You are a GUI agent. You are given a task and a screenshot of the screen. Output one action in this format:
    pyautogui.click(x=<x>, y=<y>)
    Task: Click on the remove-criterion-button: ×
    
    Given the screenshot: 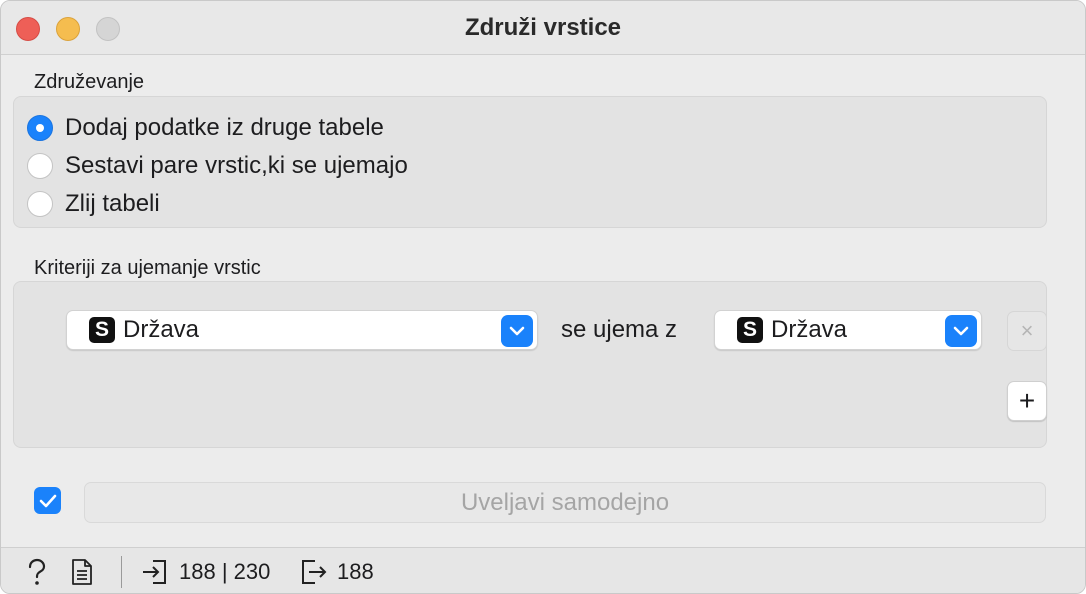 What is the action you would take?
    pyautogui.click(x=1027, y=331)
    